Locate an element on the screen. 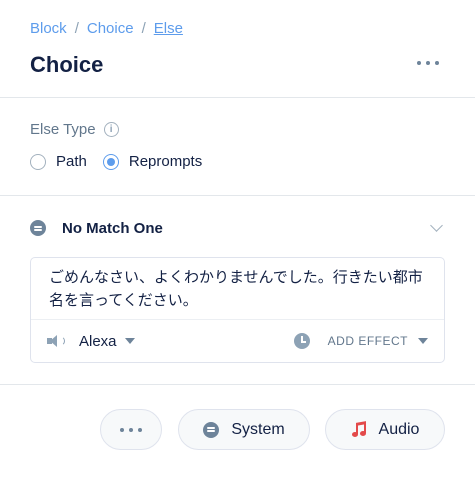 Image resolution: width=475 pixels, height=478 pixels. prompt-text-input: ごめんなさい、よくわかりませんでした。行きたい都市名を言ってください。 is located at coordinates (239, 289).